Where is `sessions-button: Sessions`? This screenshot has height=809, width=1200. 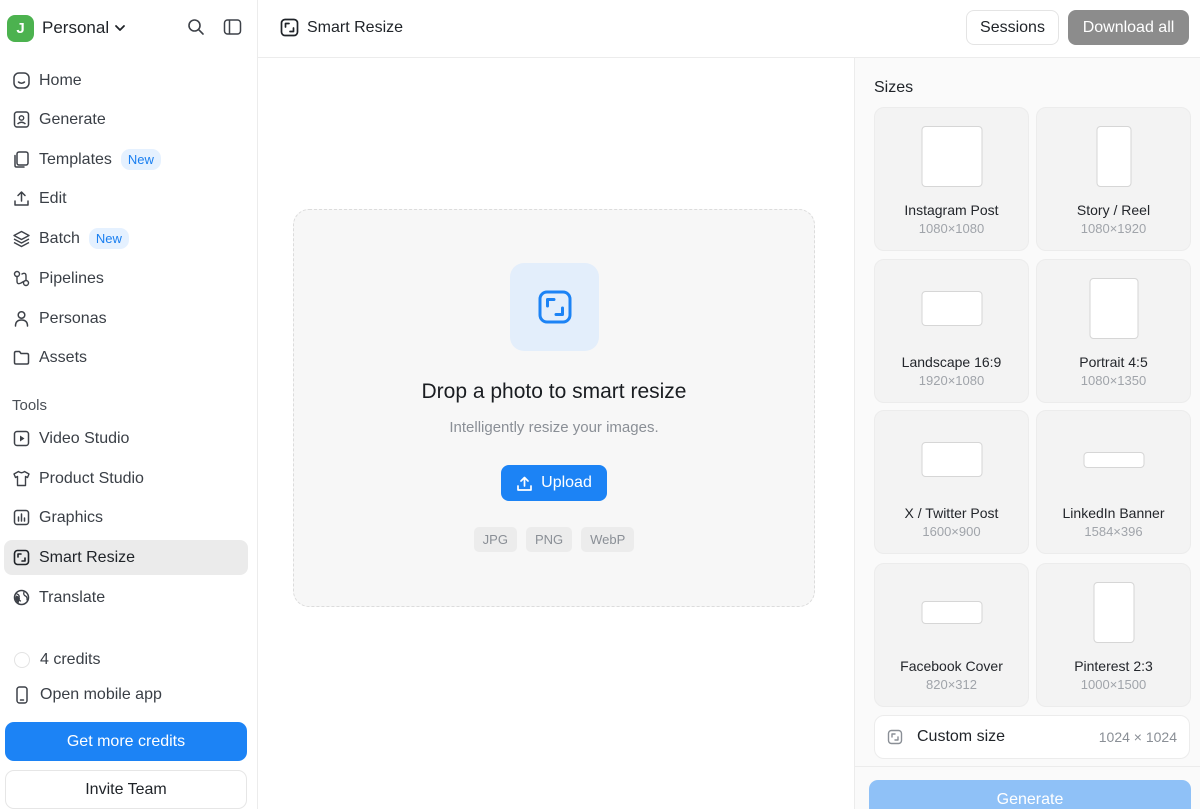
sessions-button: Sessions is located at coordinates (1012, 27).